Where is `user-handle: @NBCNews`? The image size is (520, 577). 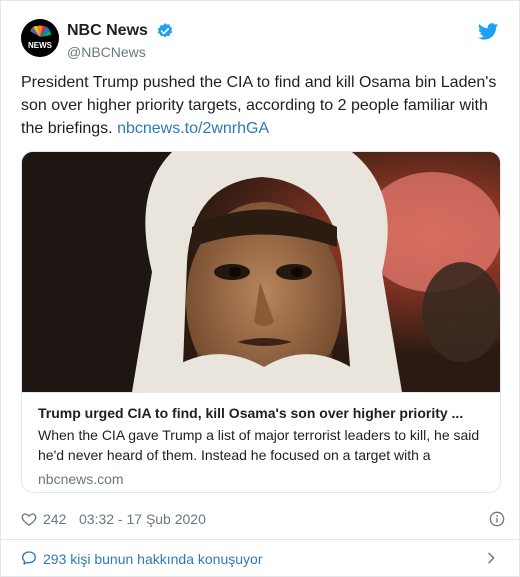
user-handle: @NBCNews is located at coordinates (120, 52).